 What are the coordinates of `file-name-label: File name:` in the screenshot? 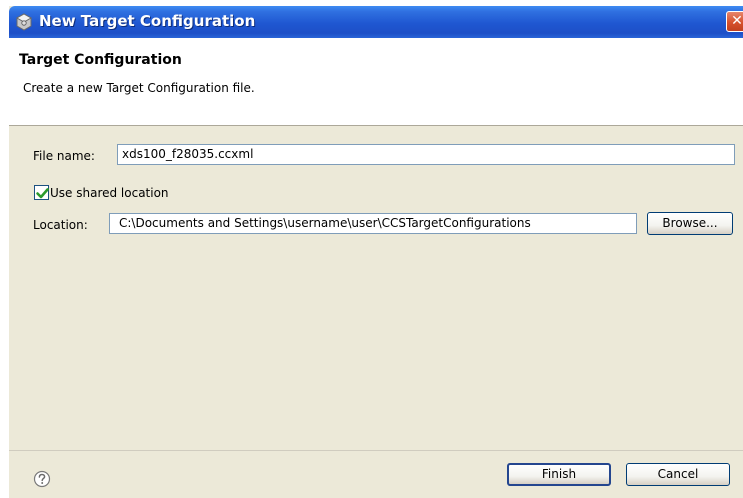 It's located at (64, 156).